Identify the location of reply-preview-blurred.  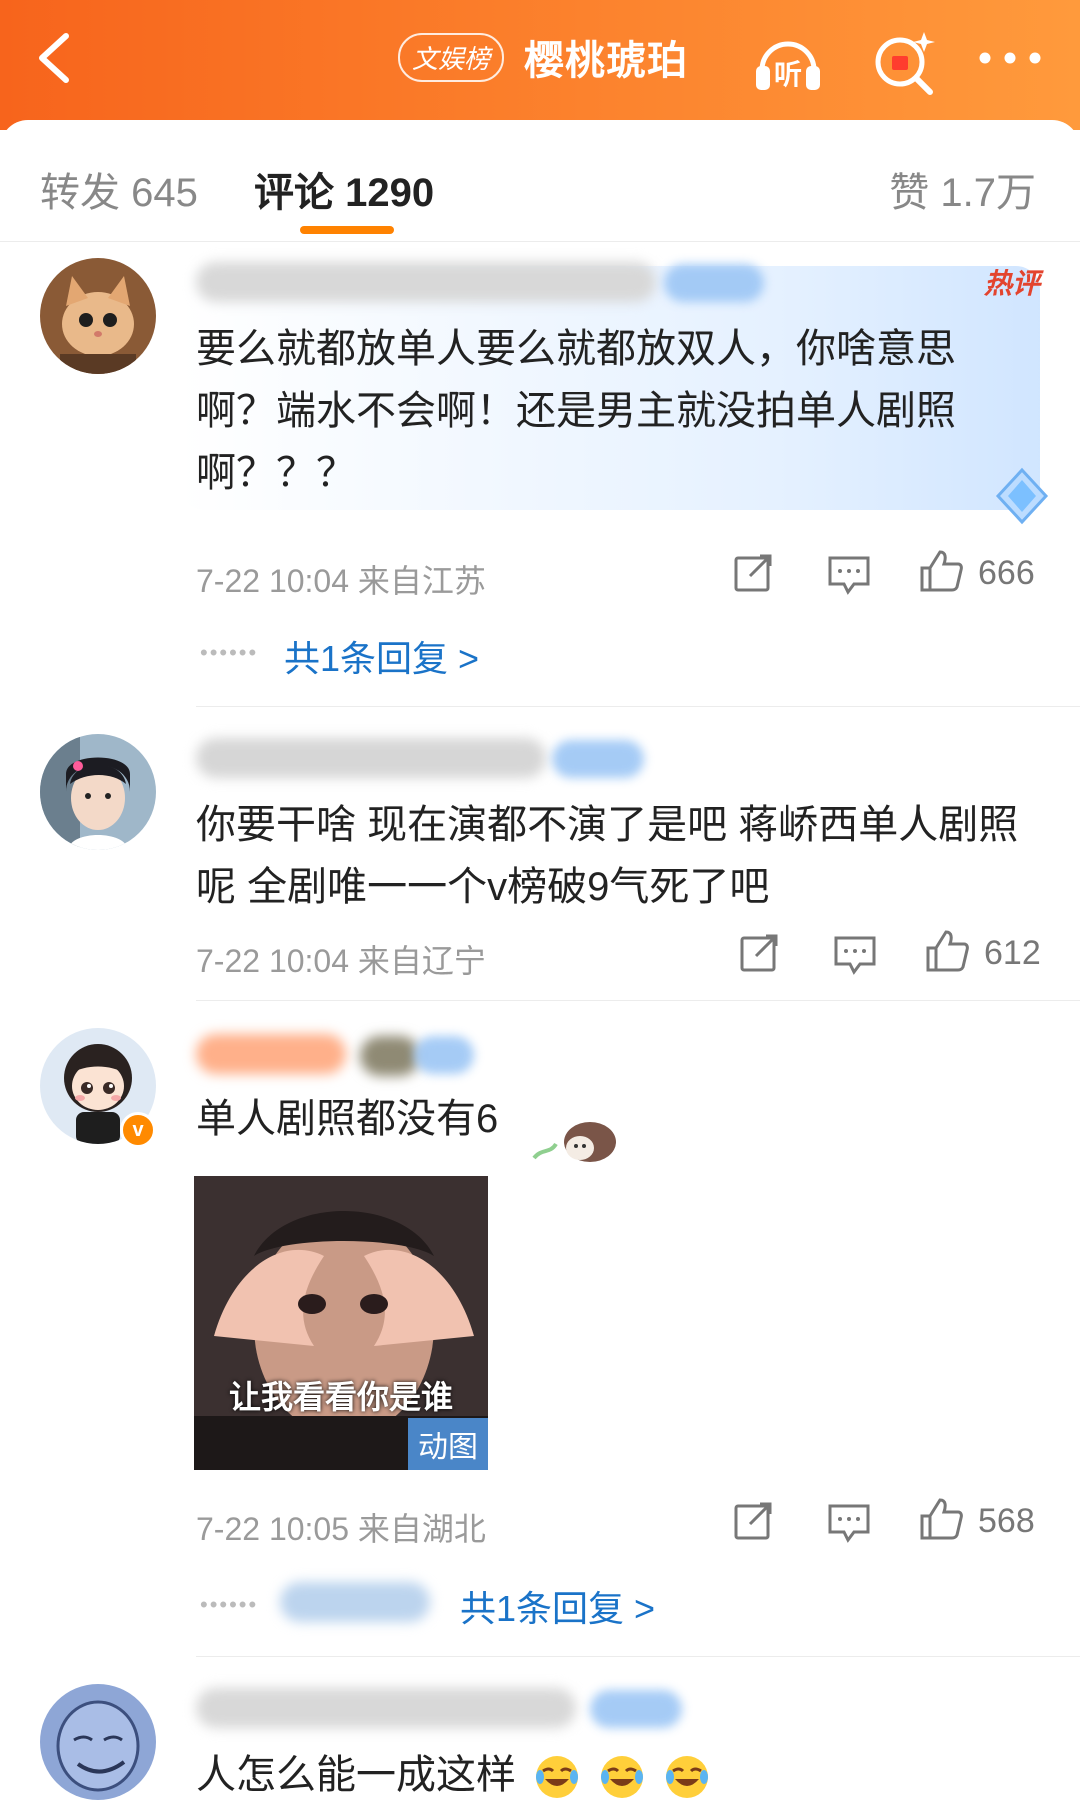
(355, 1602).